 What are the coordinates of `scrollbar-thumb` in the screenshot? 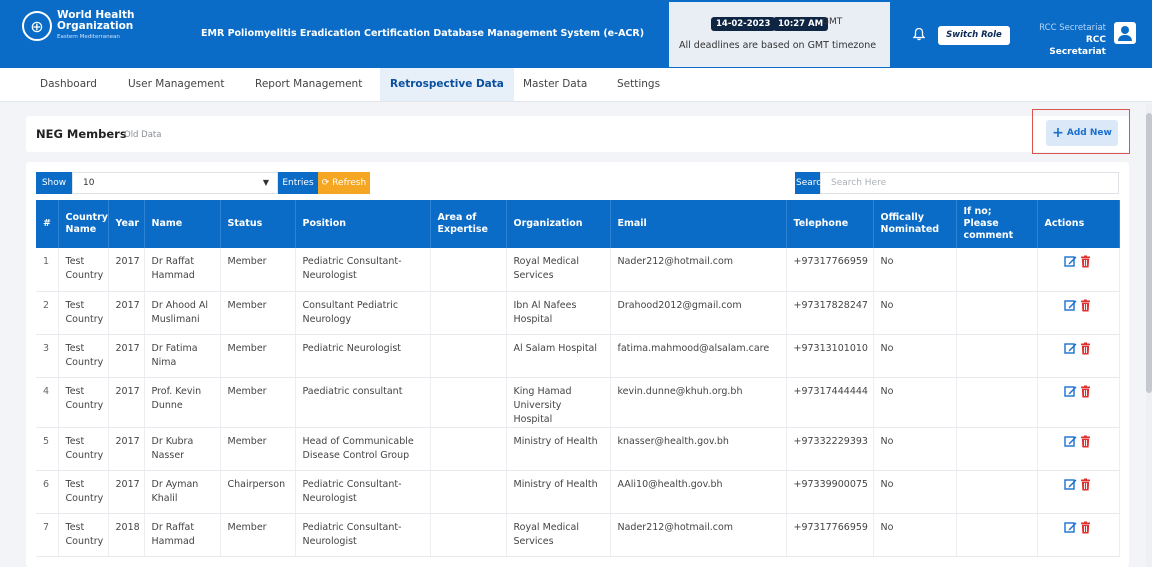 It's located at (1149, 253).